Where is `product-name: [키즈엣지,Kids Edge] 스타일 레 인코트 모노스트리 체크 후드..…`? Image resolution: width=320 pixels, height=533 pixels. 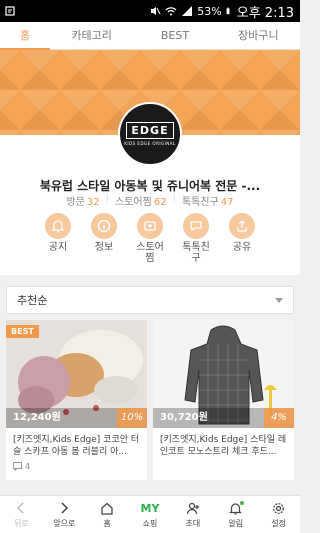 product-name: [키즈엣지,Kids Edge] 스타일 레 인코트 모노스트리 체크 후드..… is located at coordinates (223, 446).